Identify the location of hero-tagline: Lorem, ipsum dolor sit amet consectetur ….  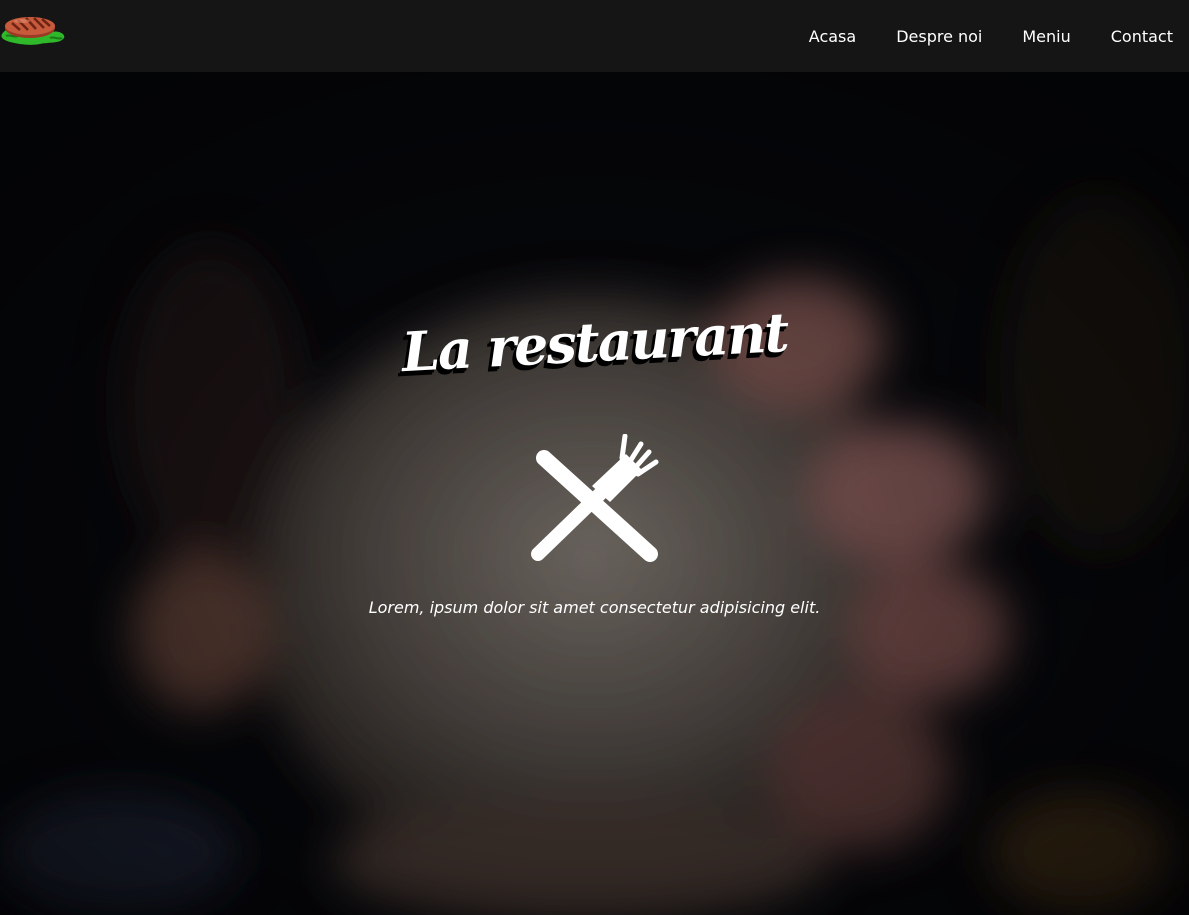
(594, 607).